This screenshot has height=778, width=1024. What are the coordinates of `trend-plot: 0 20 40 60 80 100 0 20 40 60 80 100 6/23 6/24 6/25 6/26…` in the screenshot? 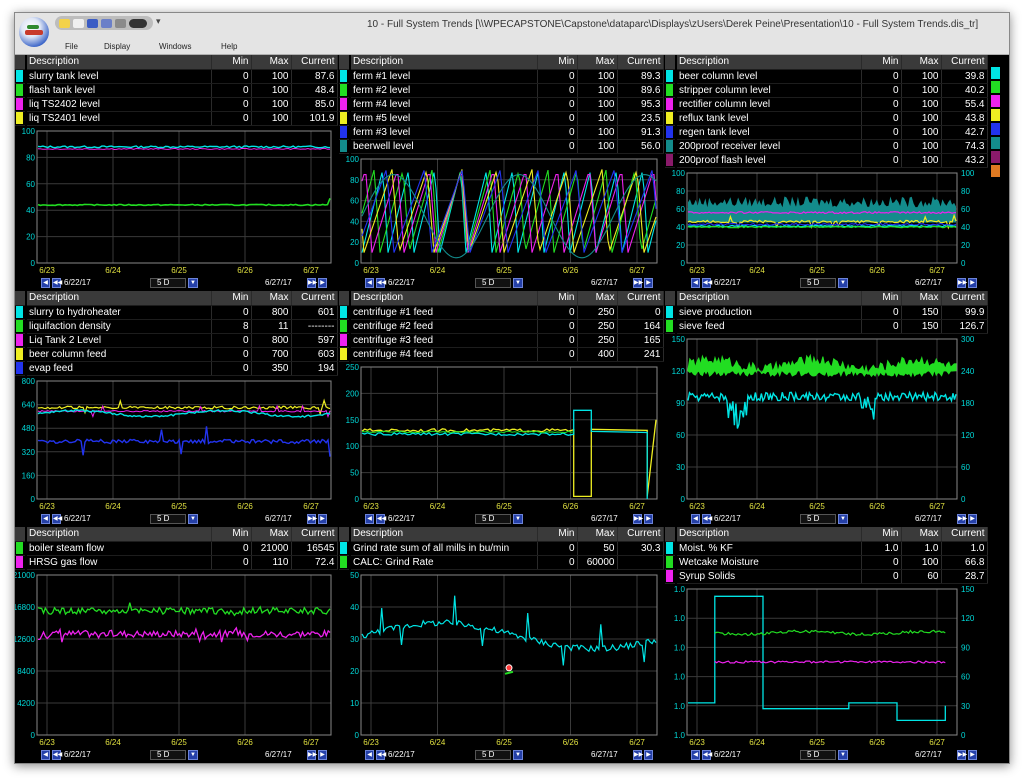 It's located at (826, 223).